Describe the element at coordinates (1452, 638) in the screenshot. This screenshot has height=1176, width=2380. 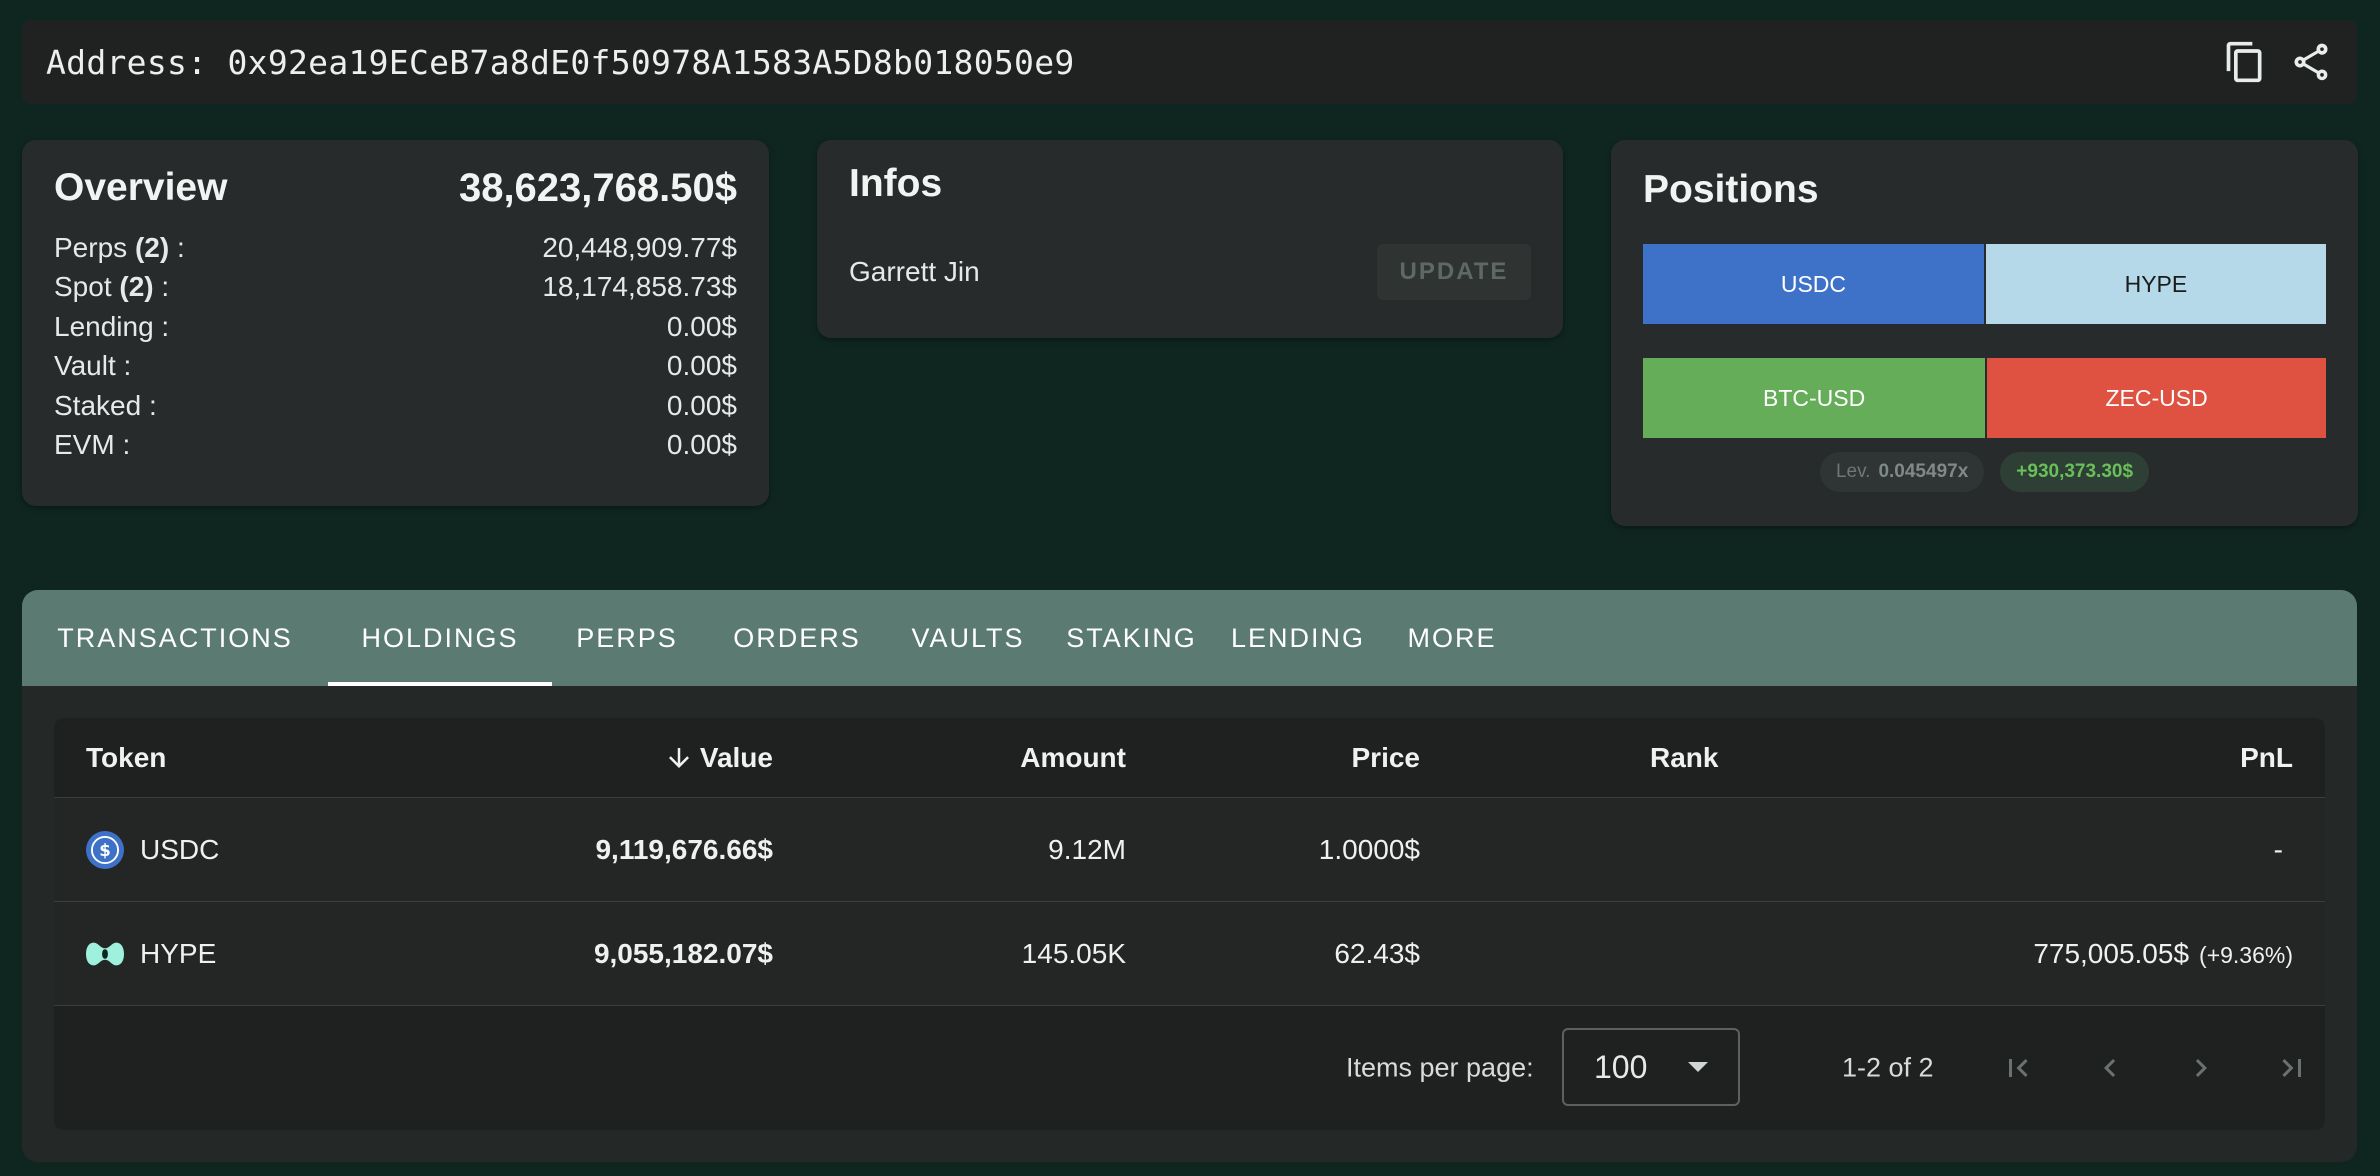
I see `tab-more: MORE` at that location.